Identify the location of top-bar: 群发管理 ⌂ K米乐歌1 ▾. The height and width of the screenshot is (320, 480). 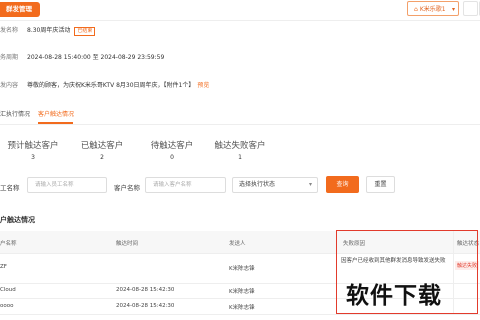
(240, 10).